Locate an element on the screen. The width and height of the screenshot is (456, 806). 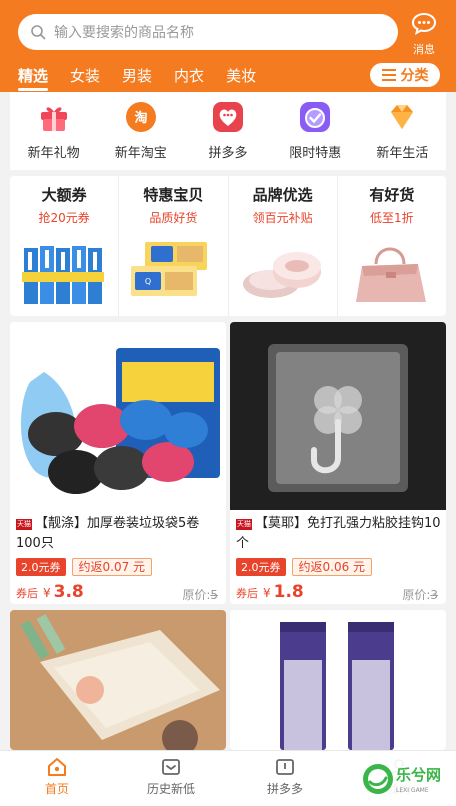
promo-big-coupon: 大额券 抢20元券 is located at coordinates (65, 246).